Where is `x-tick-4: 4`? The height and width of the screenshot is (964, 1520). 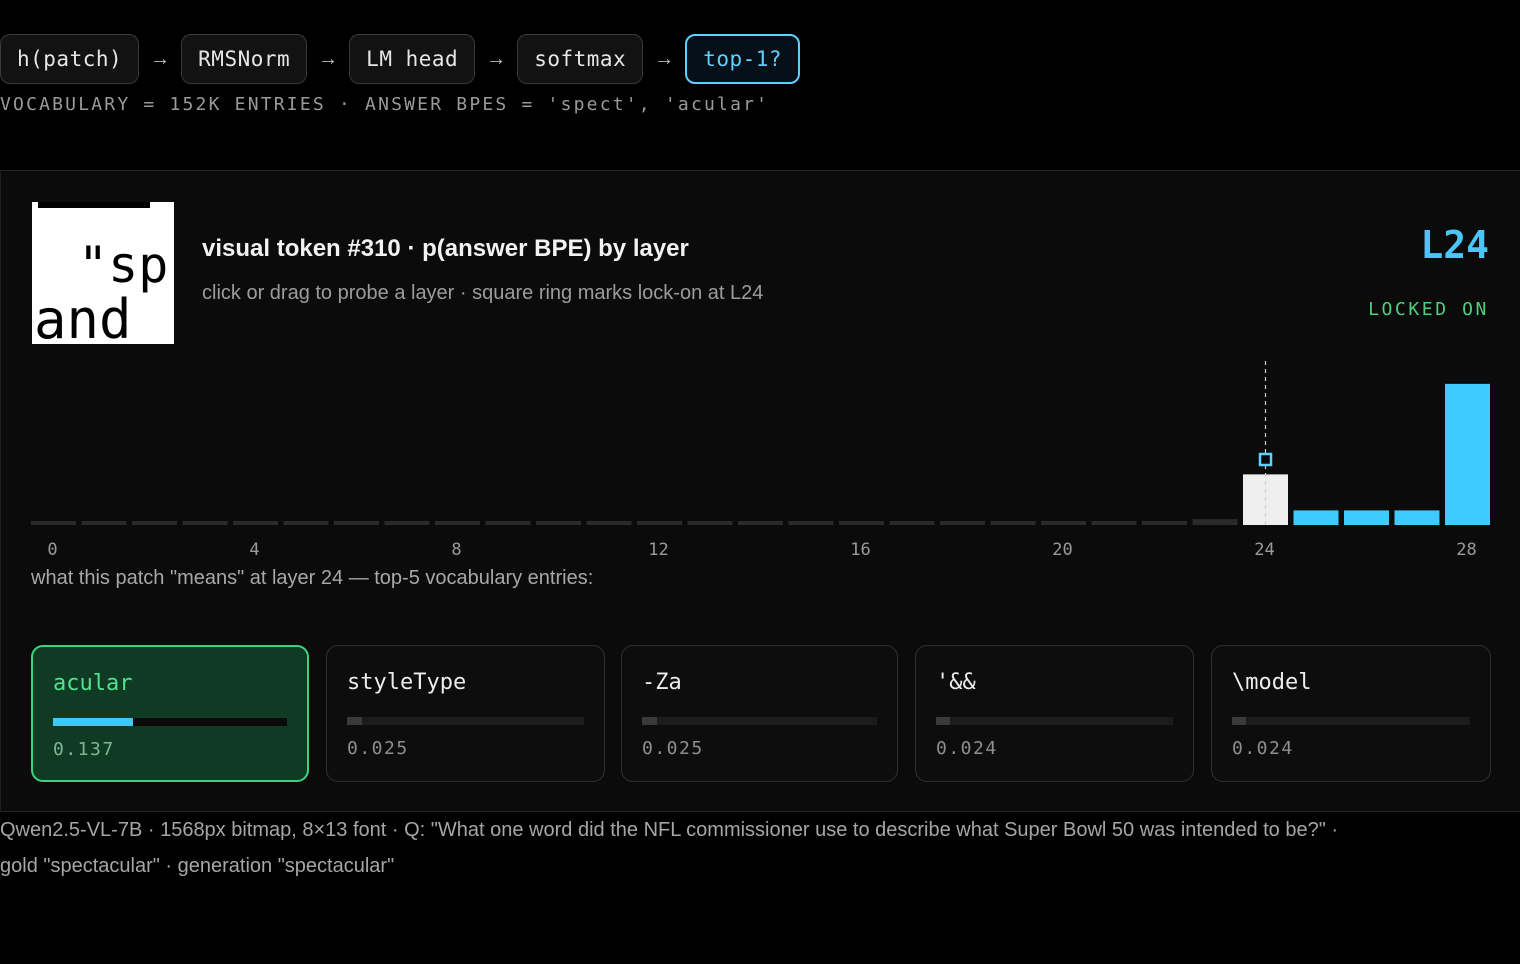
x-tick-4: 4 is located at coordinates (254, 550).